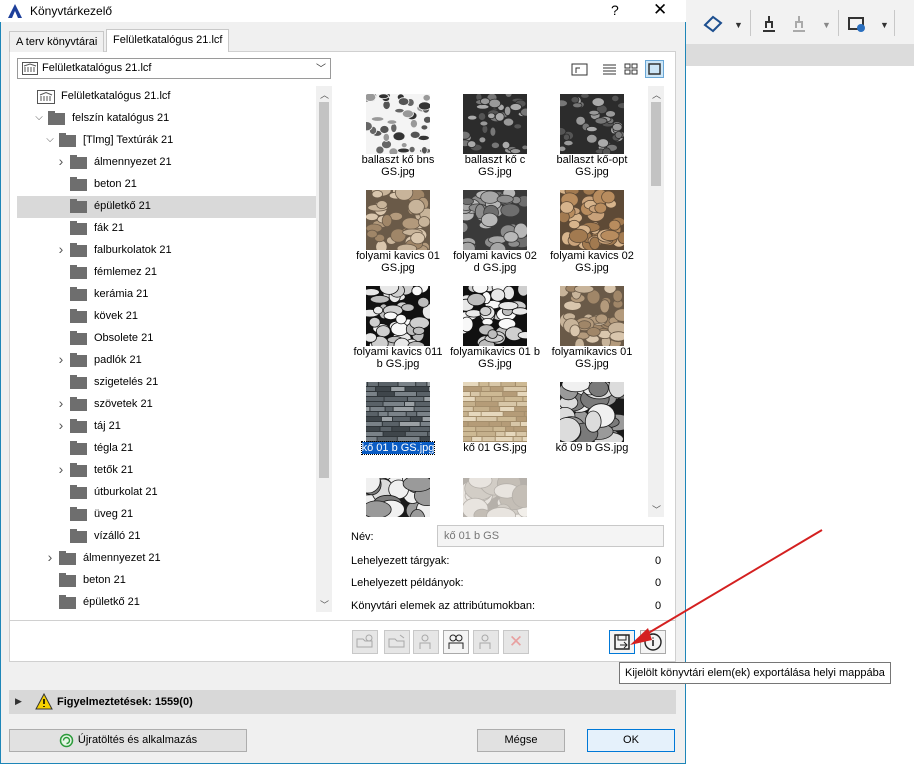  I want to click on tree-scrollbar: ︿ ﹀, so click(324, 349).